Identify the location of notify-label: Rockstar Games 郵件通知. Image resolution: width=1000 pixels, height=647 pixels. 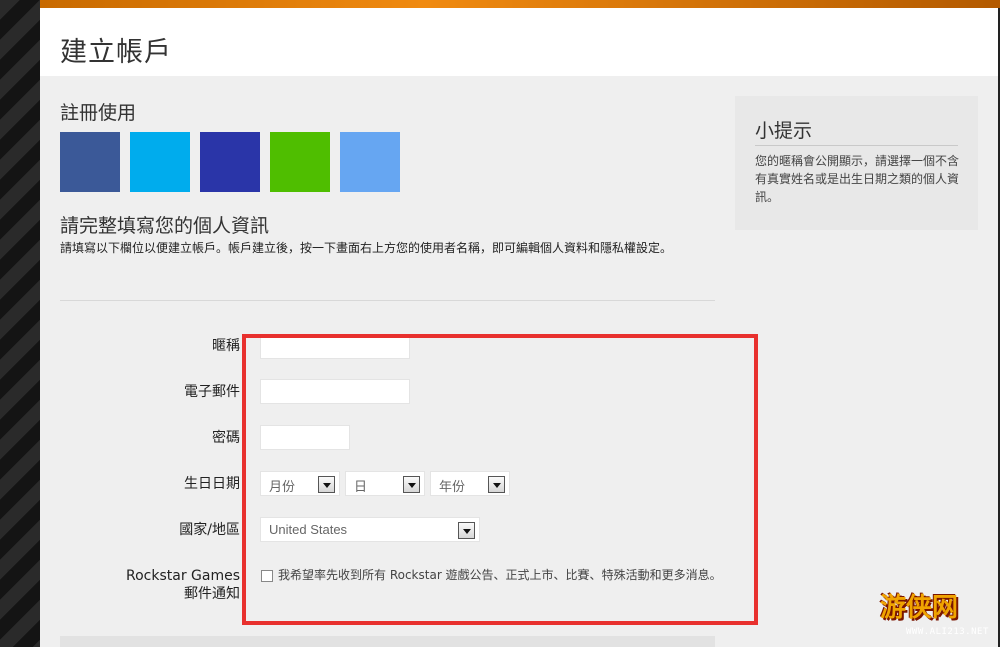
(140, 585).